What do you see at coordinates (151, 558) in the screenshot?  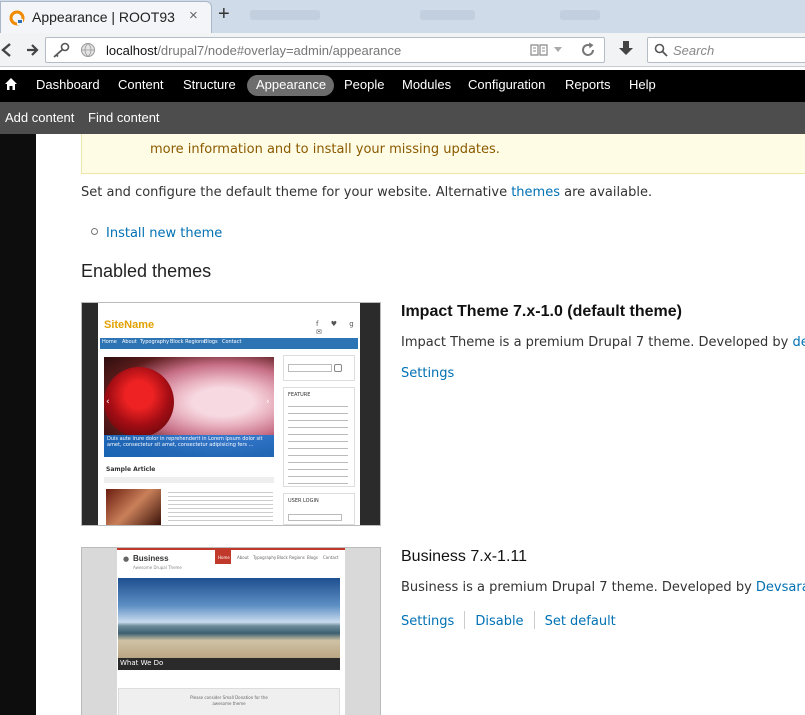 I see `preview-site-name: Business` at bounding box center [151, 558].